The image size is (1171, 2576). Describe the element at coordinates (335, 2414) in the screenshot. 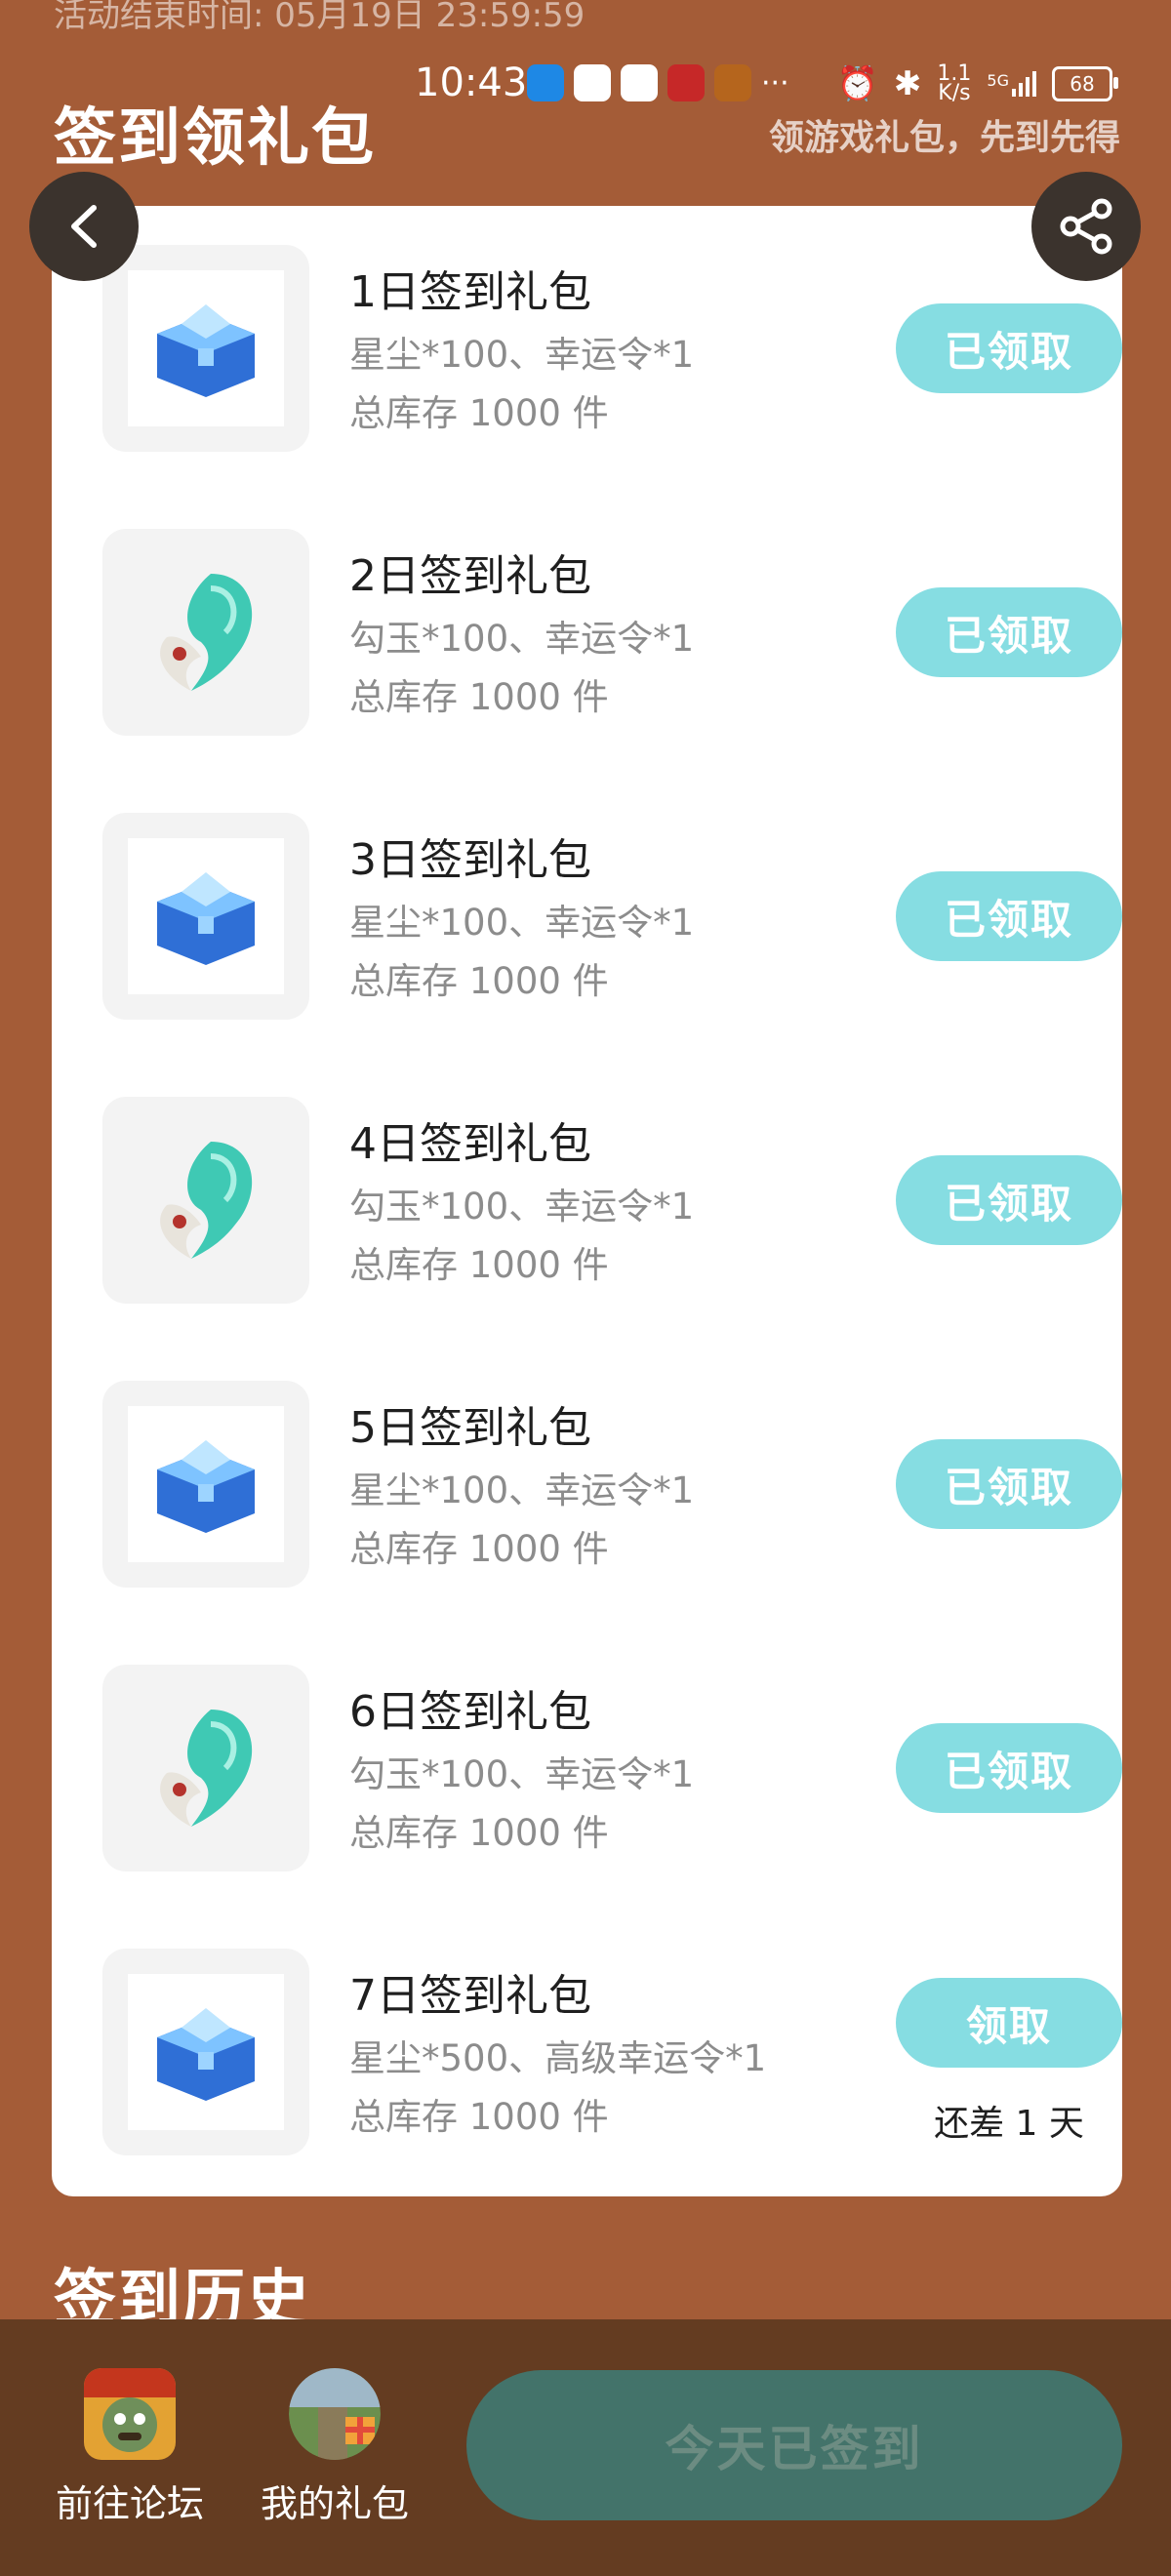

I see `gift-avatar-icon` at that location.